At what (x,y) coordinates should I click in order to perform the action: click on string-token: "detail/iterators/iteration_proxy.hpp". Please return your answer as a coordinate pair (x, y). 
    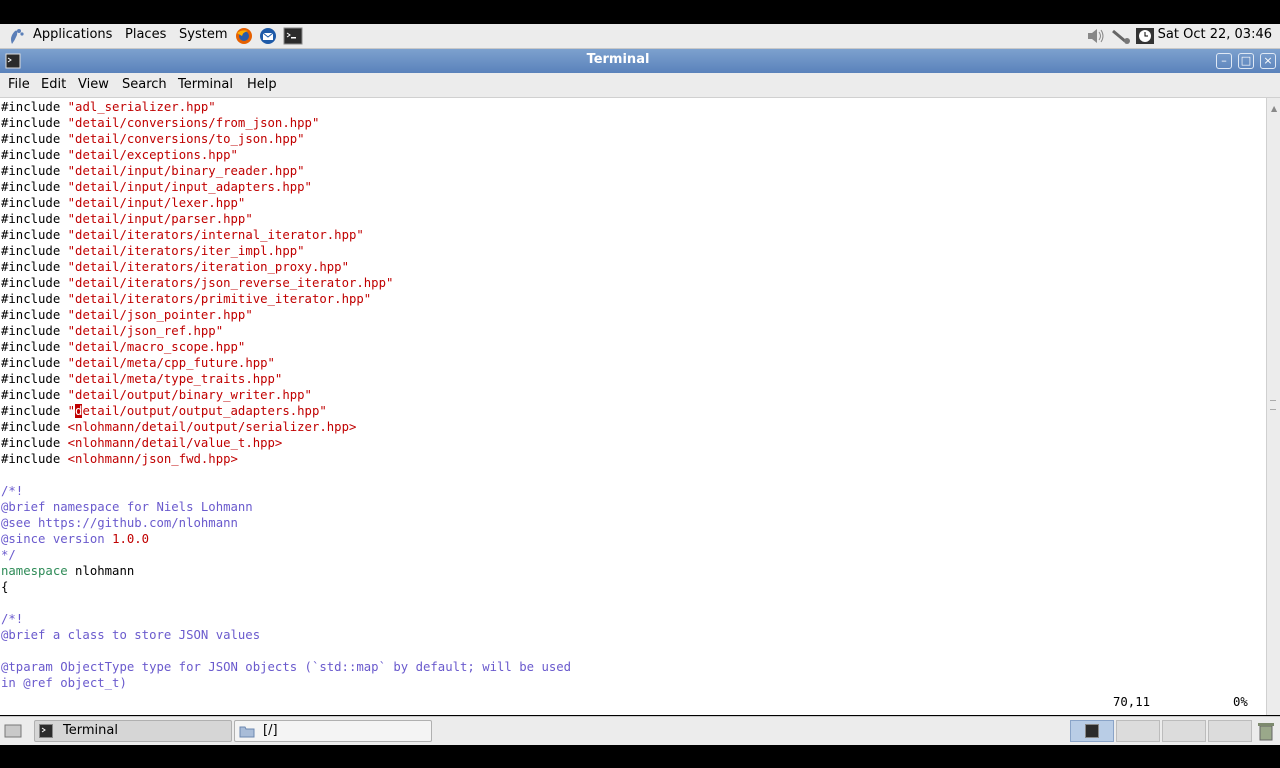
    Looking at the image, I should click on (208, 267).